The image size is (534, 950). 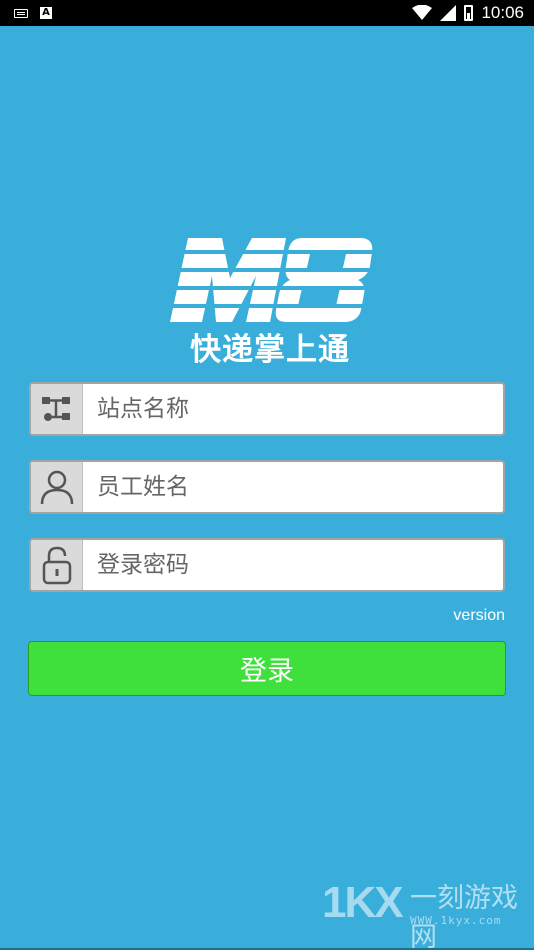 I want to click on app-logo: 快递掌上通, so click(x=270, y=306).